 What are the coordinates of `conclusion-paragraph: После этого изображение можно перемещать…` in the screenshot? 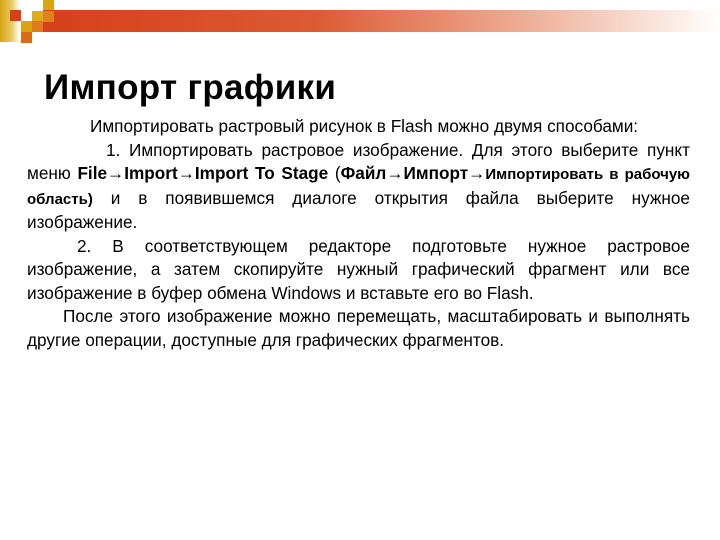 It's located at (358, 328).